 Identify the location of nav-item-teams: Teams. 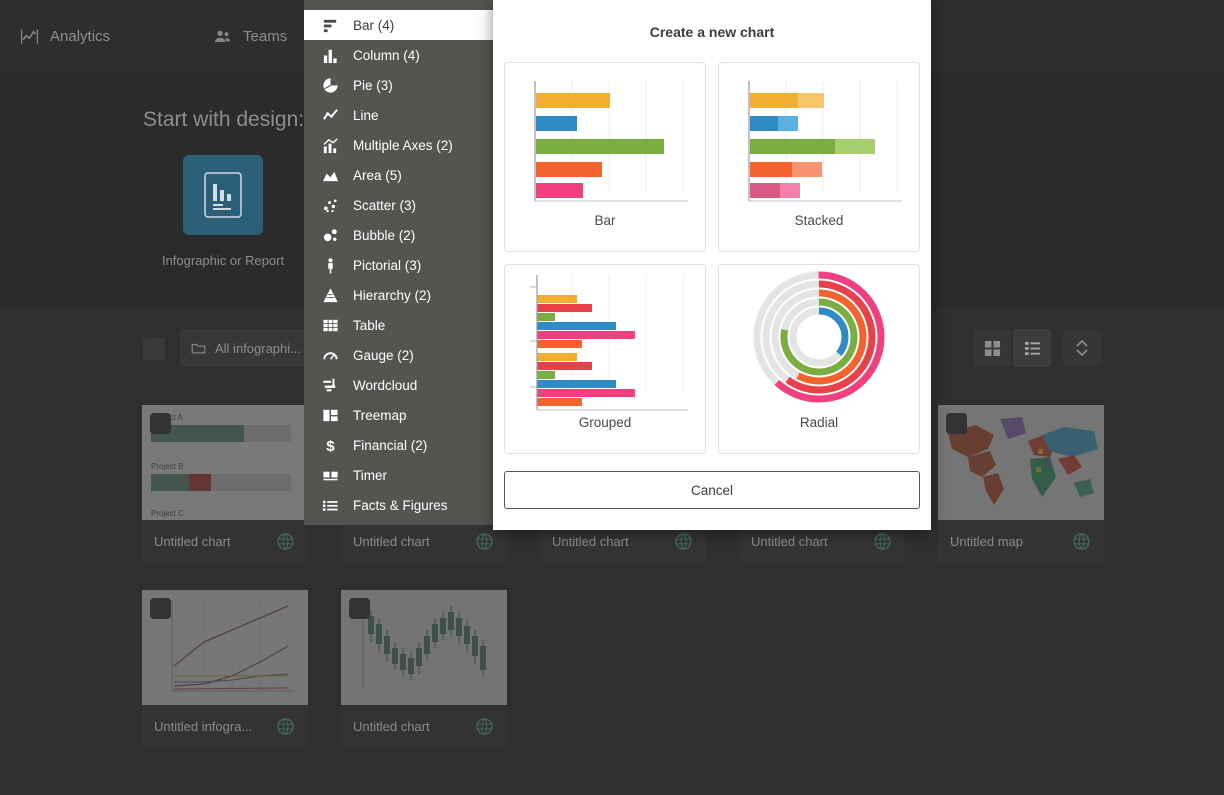
(250, 36).